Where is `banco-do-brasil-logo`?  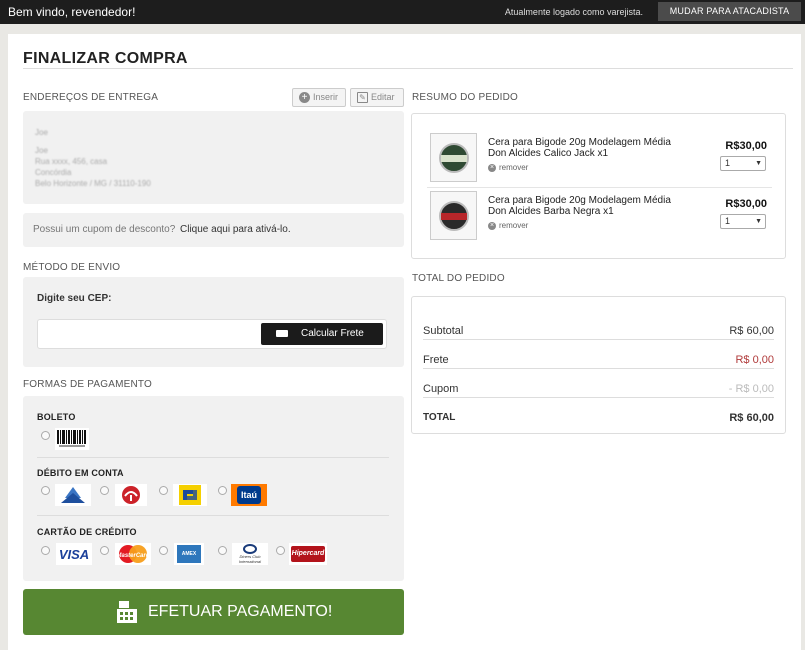 banco-do-brasil-logo is located at coordinates (190, 495).